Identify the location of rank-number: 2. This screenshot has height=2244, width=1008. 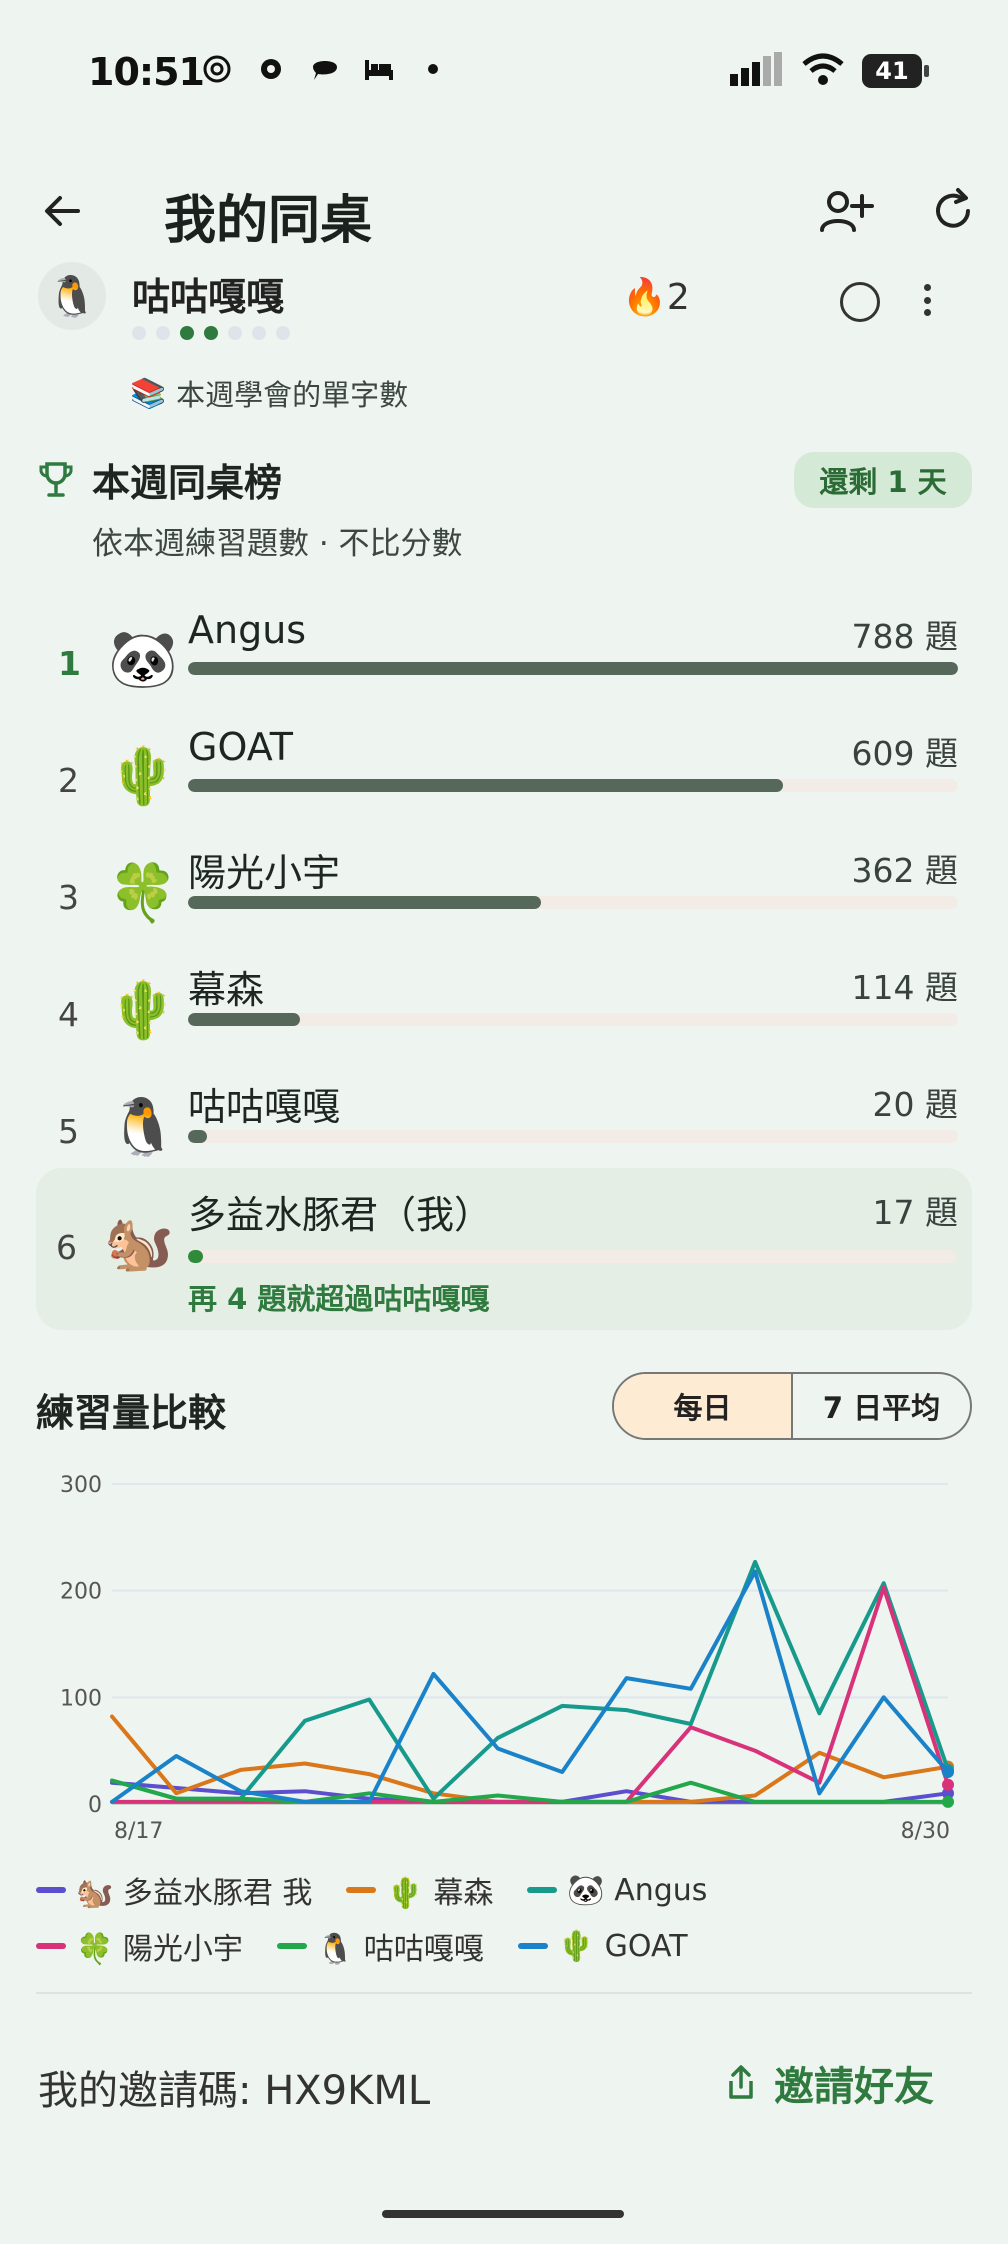
(68, 780).